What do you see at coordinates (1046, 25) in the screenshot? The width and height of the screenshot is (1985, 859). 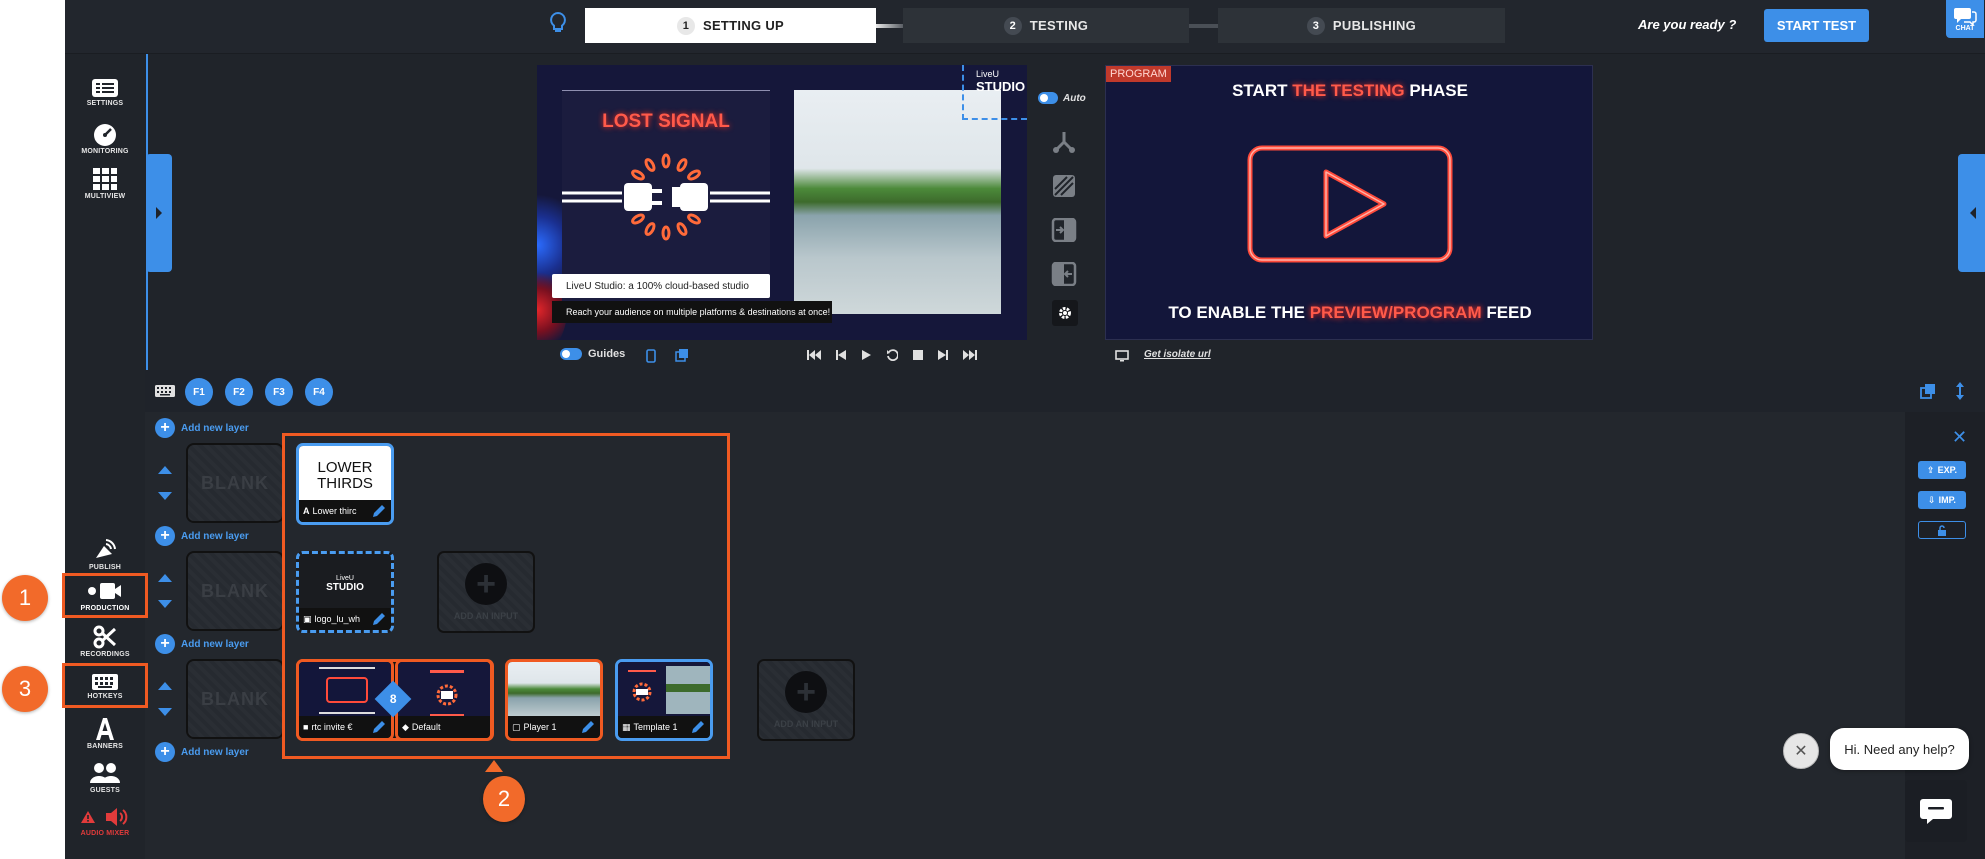 I see `step-testing: 2 TESTING` at bounding box center [1046, 25].